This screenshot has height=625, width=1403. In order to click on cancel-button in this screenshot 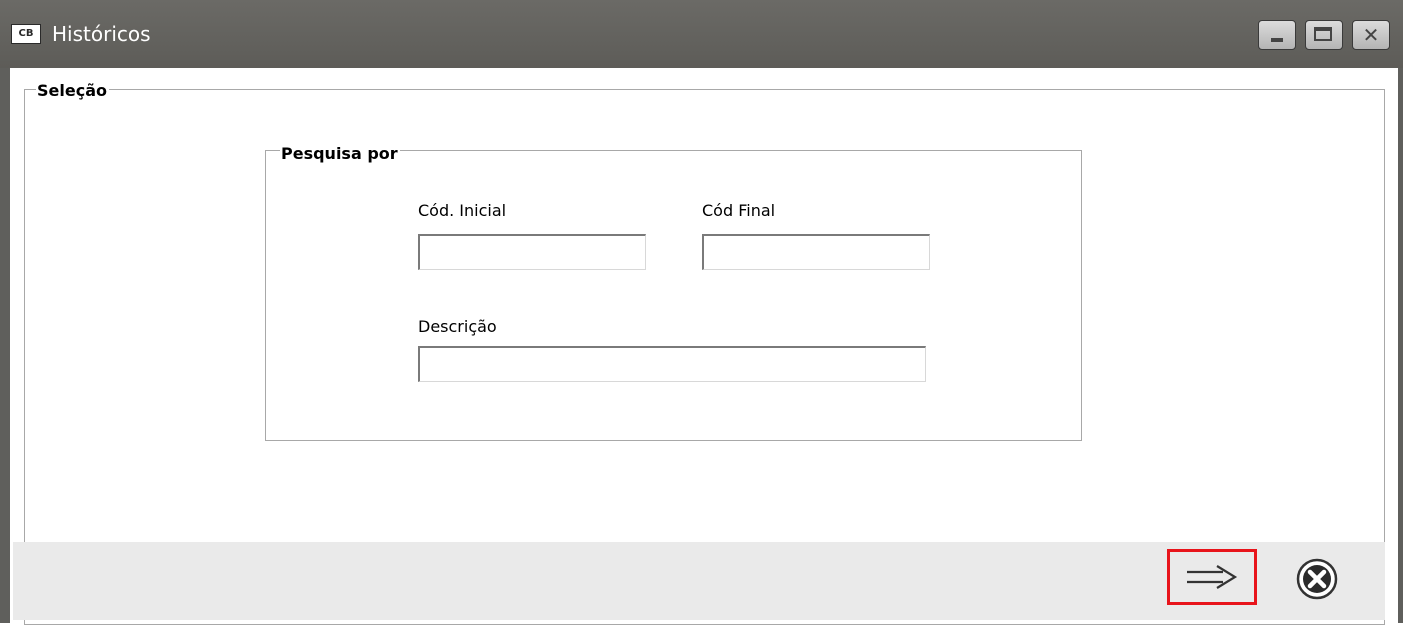, I will do `click(1317, 579)`.